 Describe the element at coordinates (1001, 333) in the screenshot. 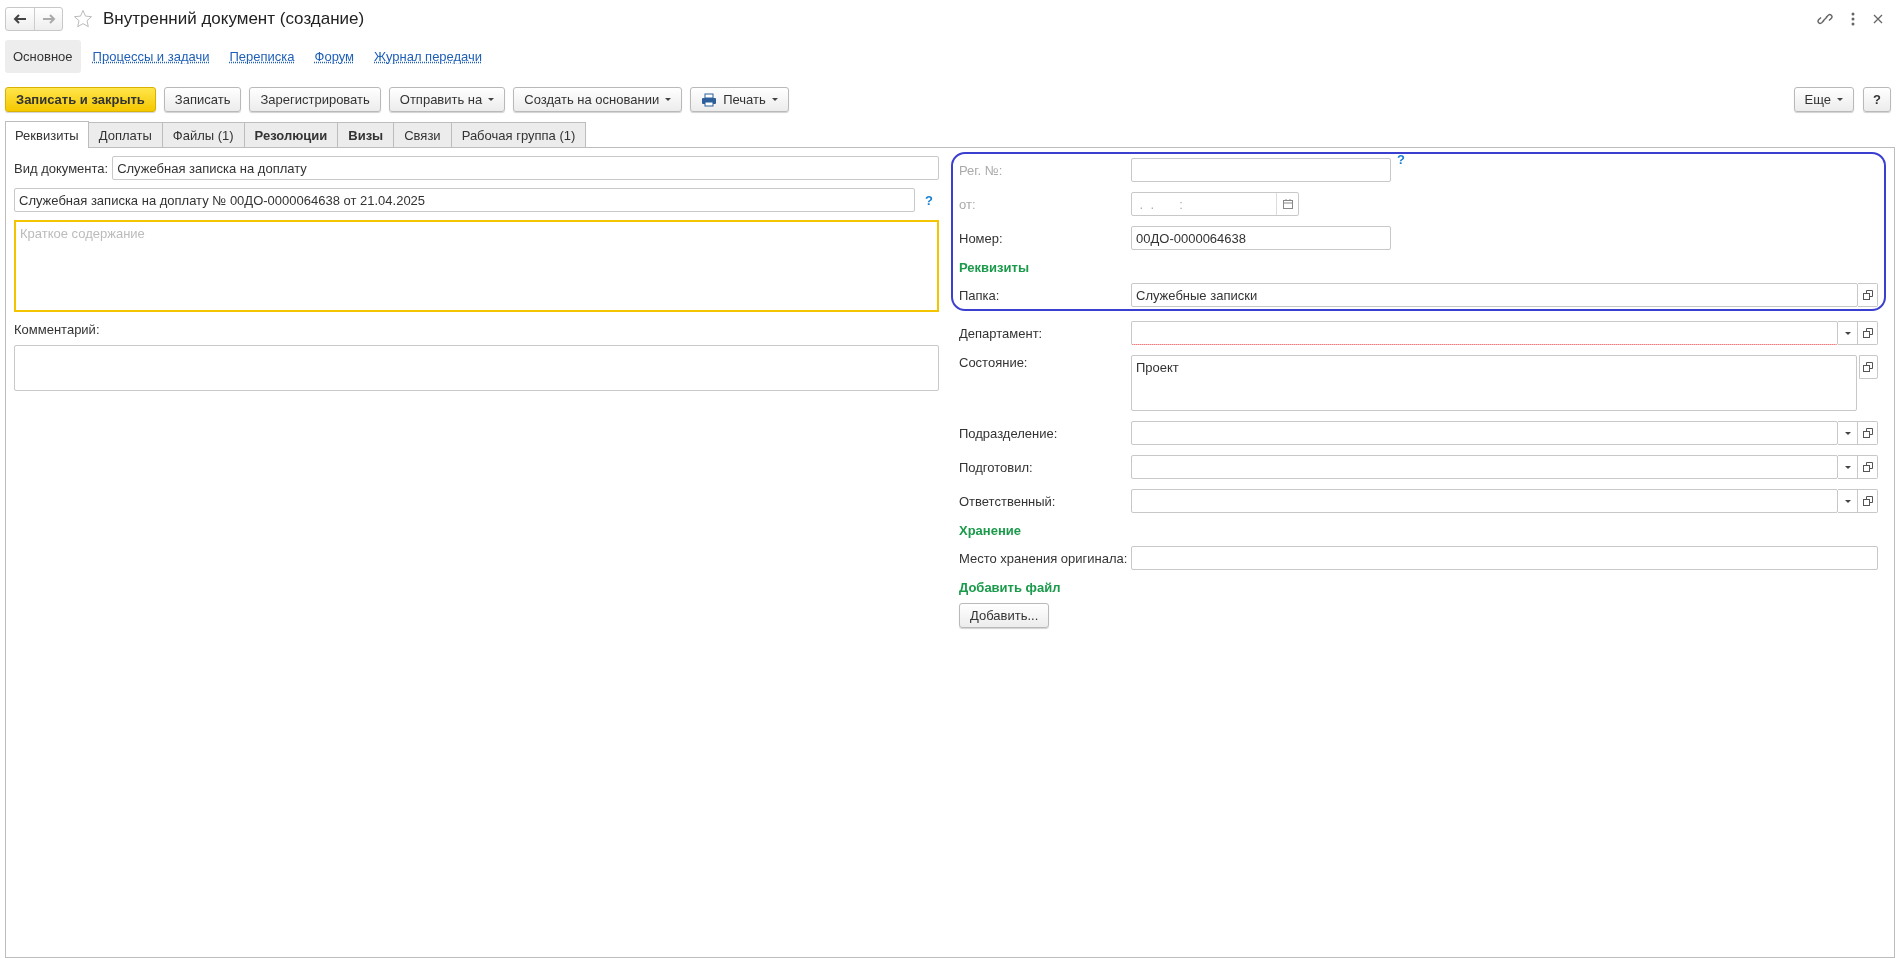

I see `field-label: Департамент:` at that location.